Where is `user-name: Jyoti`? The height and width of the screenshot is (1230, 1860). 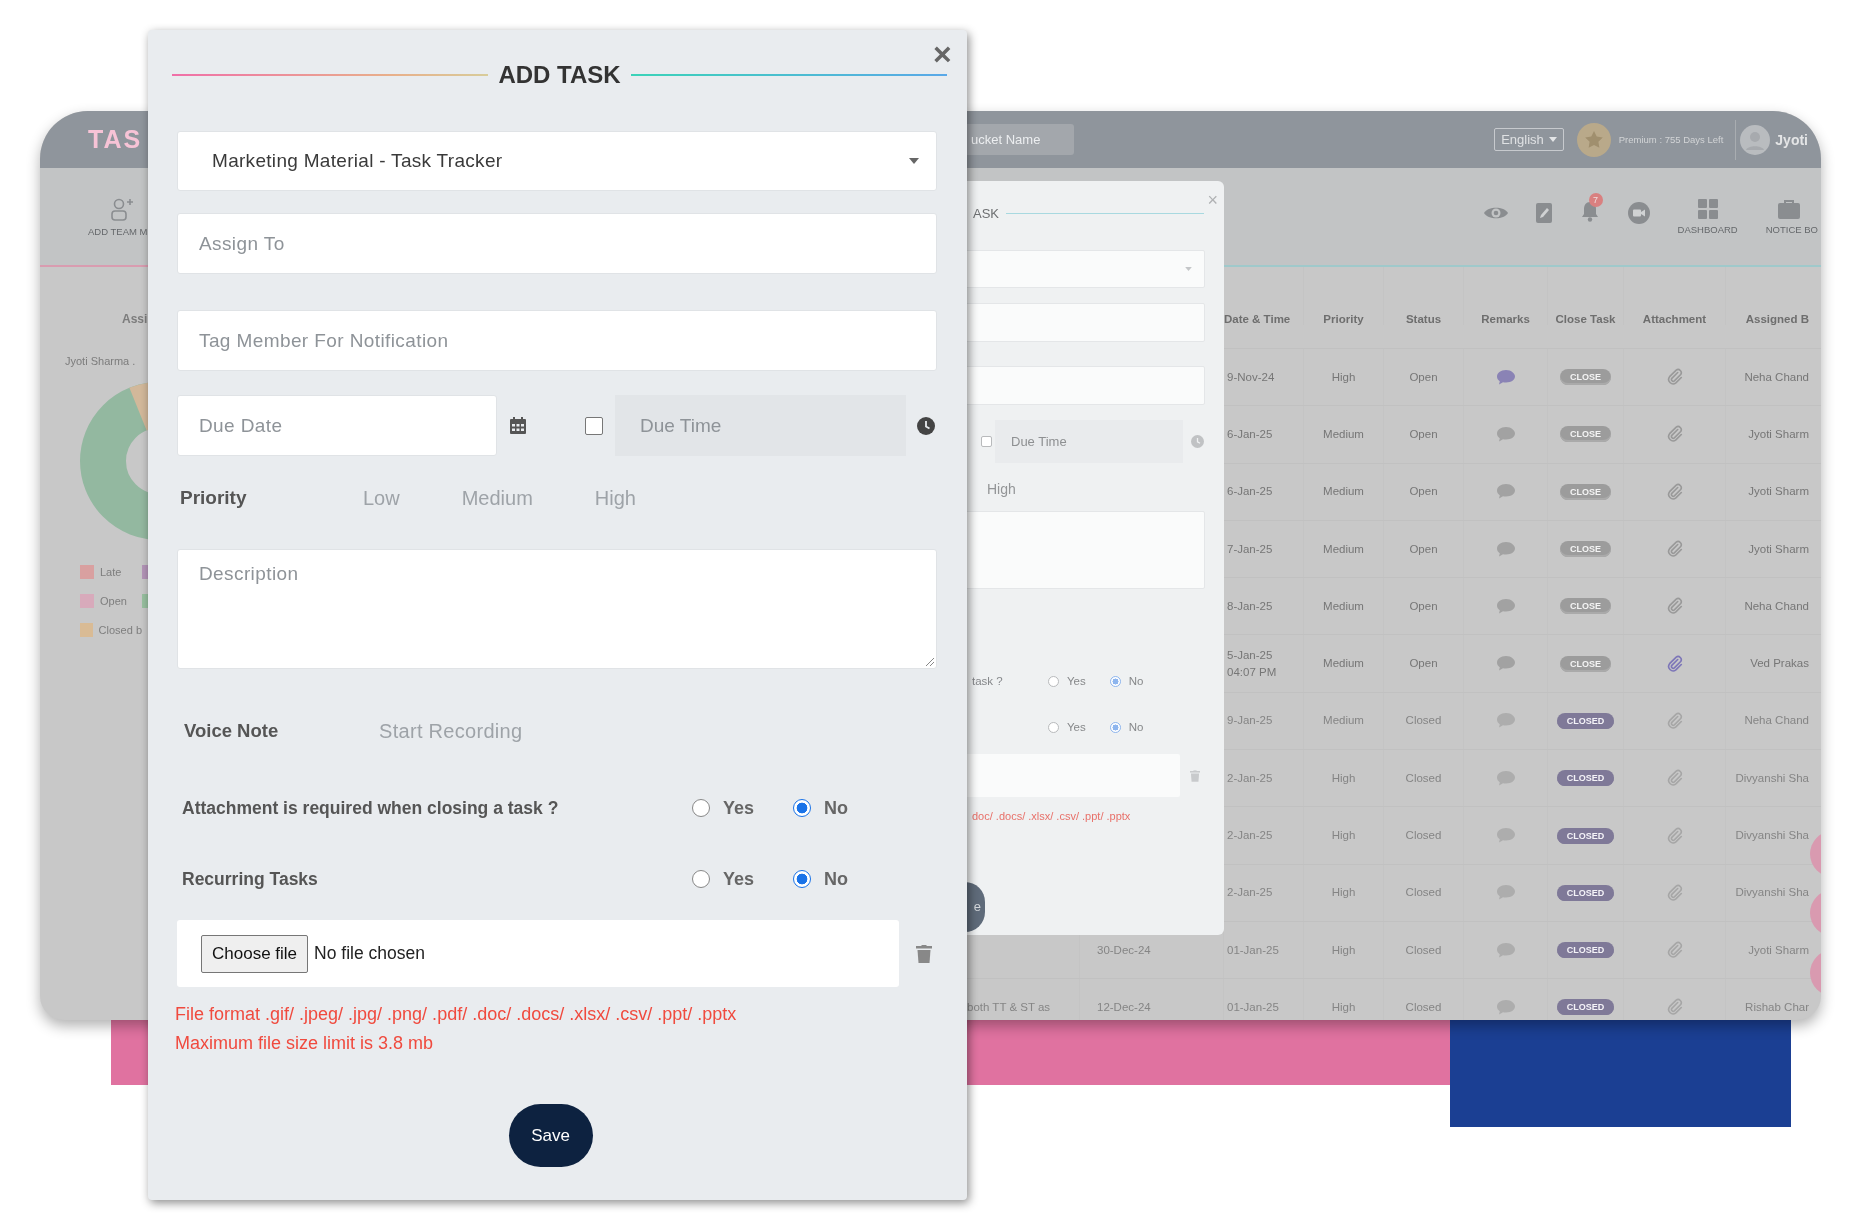 user-name: Jyoti is located at coordinates (1791, 139).